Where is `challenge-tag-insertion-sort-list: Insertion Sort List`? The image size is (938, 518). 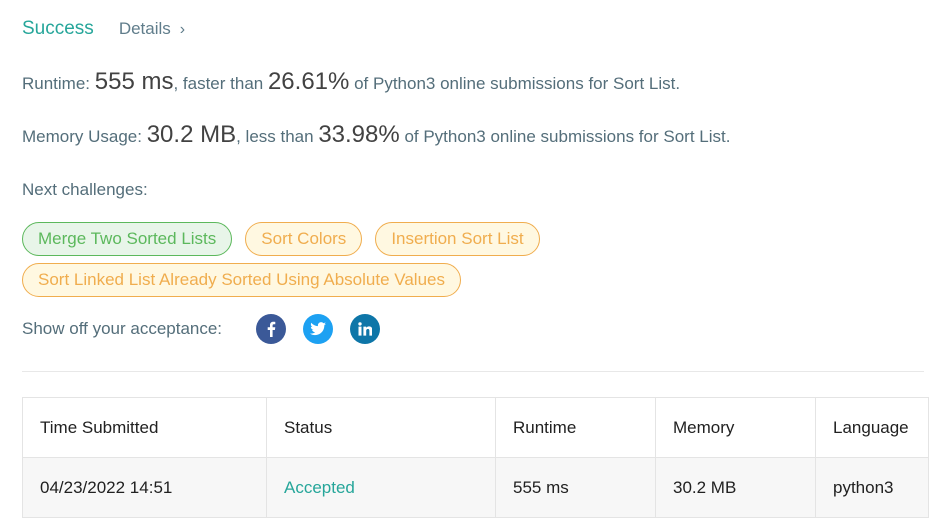
challenge-tag-insertion-sort-list: Insertion Sort List is located at coordinates (457, 239).